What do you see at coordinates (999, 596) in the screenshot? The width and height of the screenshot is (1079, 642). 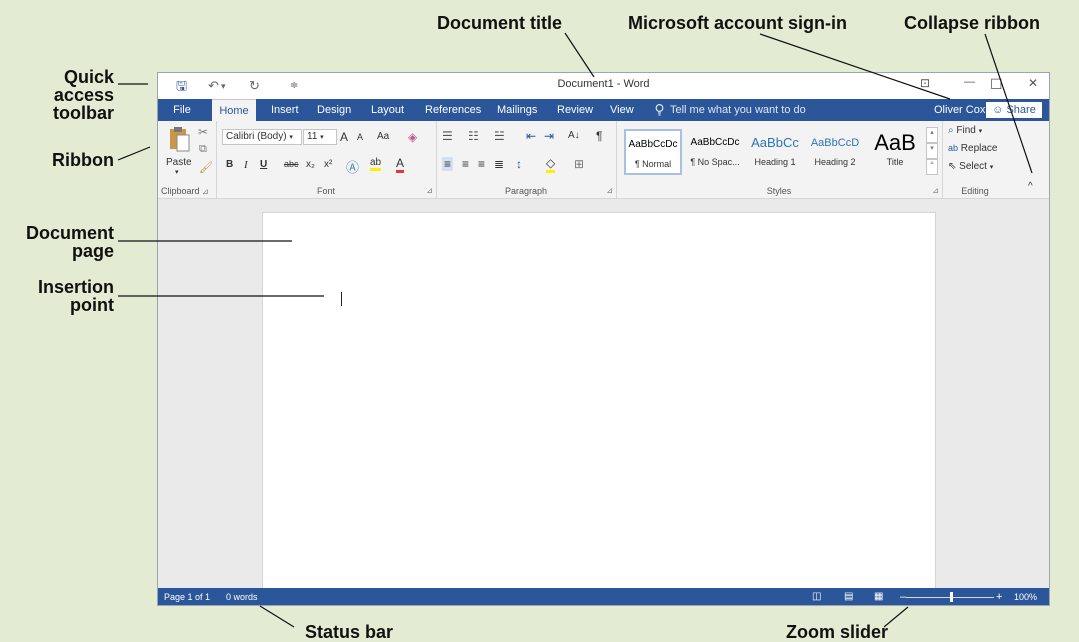 I see `zoom-in-button: +` at bounding box center [999, 596].